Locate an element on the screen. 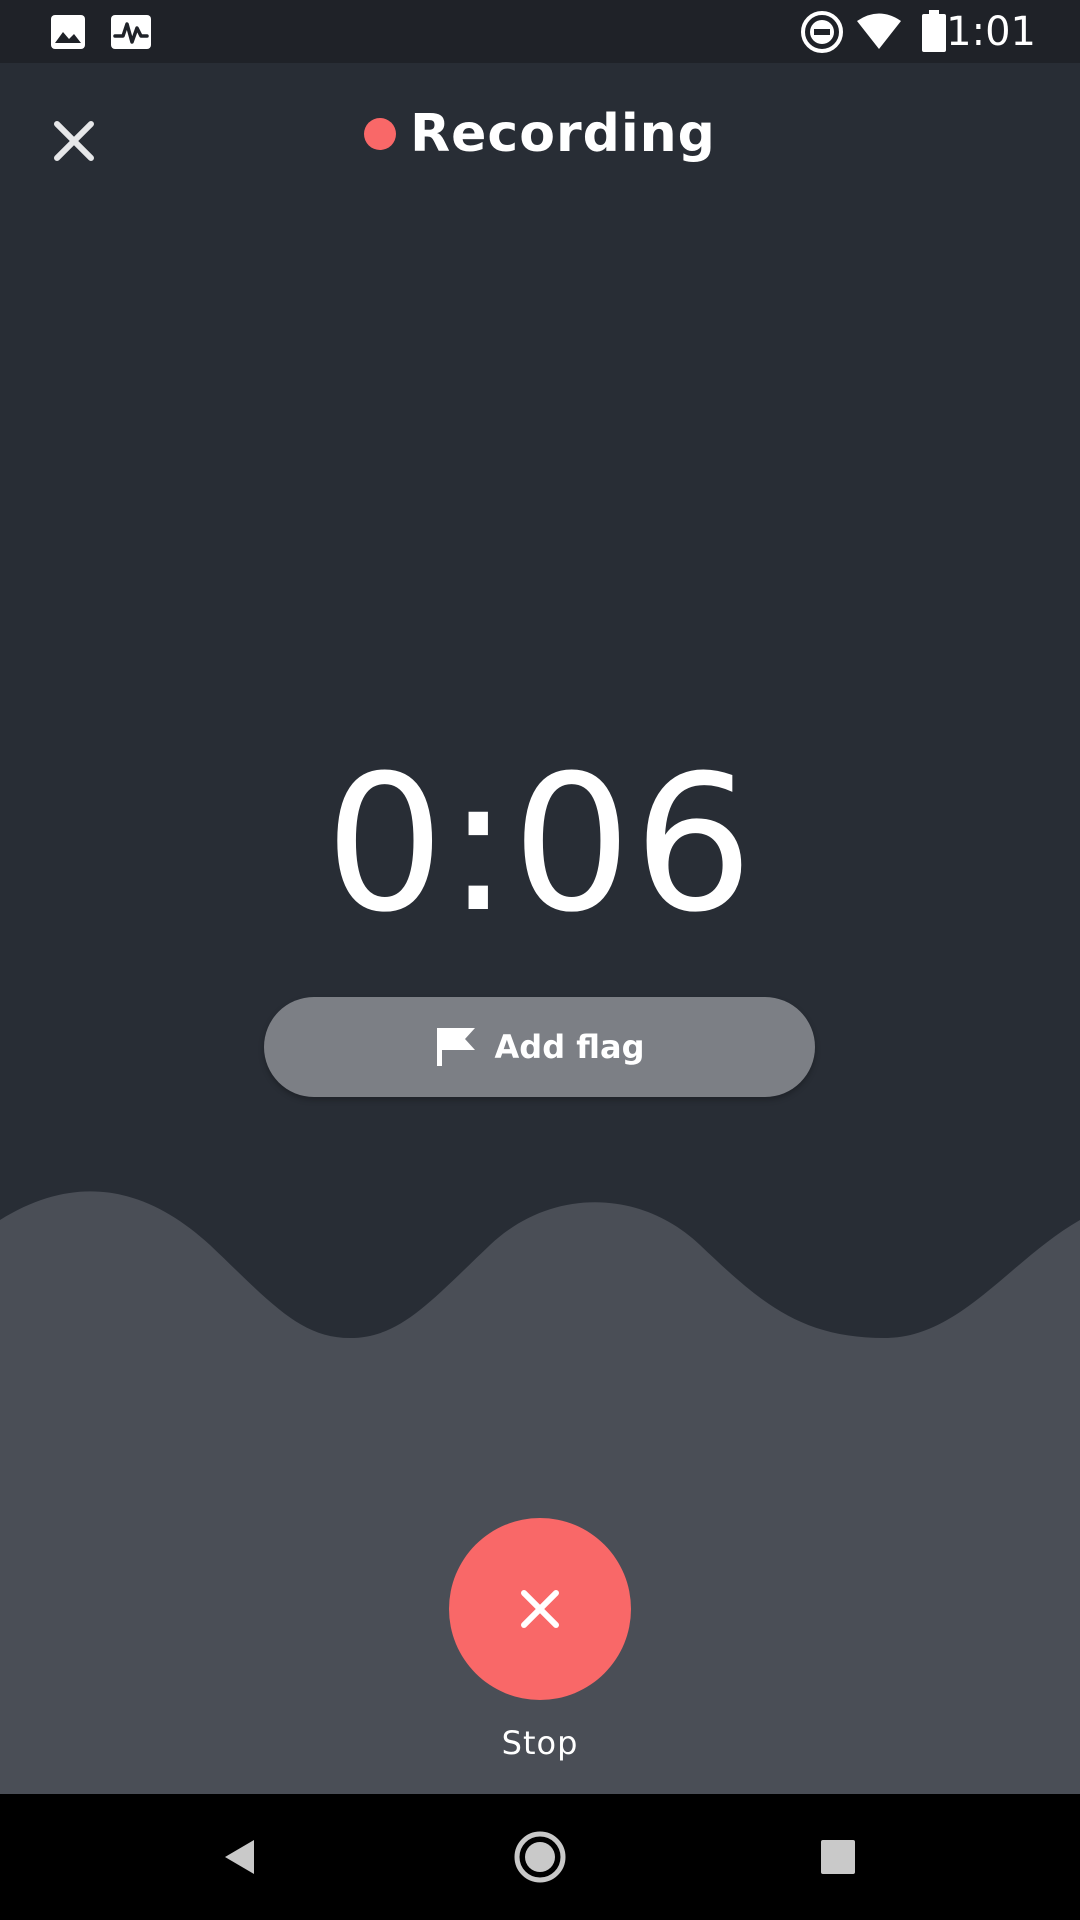  home-icon is located at coordinates (540, 1857).